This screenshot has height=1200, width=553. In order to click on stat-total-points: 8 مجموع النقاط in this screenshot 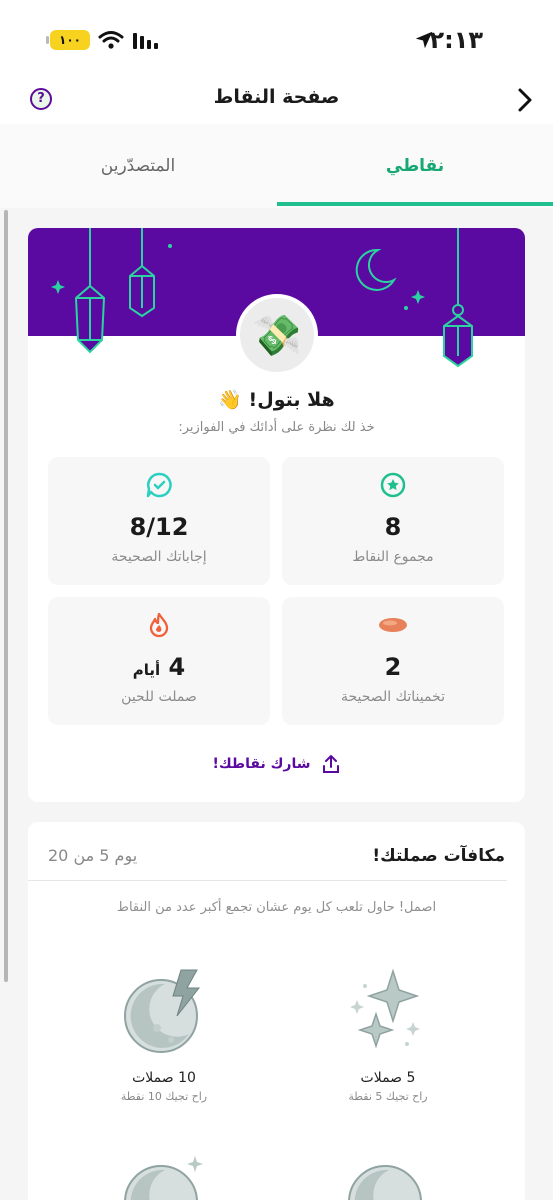, I will do `click(393, 521)`.